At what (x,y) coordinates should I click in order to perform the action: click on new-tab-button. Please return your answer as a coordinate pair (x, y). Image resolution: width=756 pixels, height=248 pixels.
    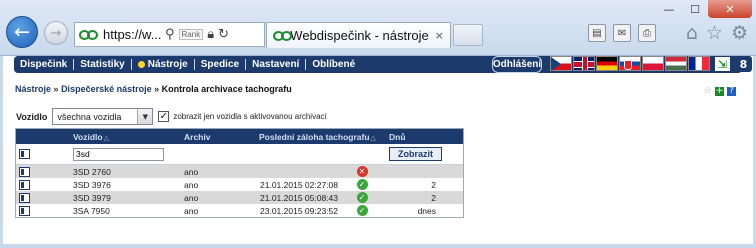
    Looking at the image, I should click on (468, 35).